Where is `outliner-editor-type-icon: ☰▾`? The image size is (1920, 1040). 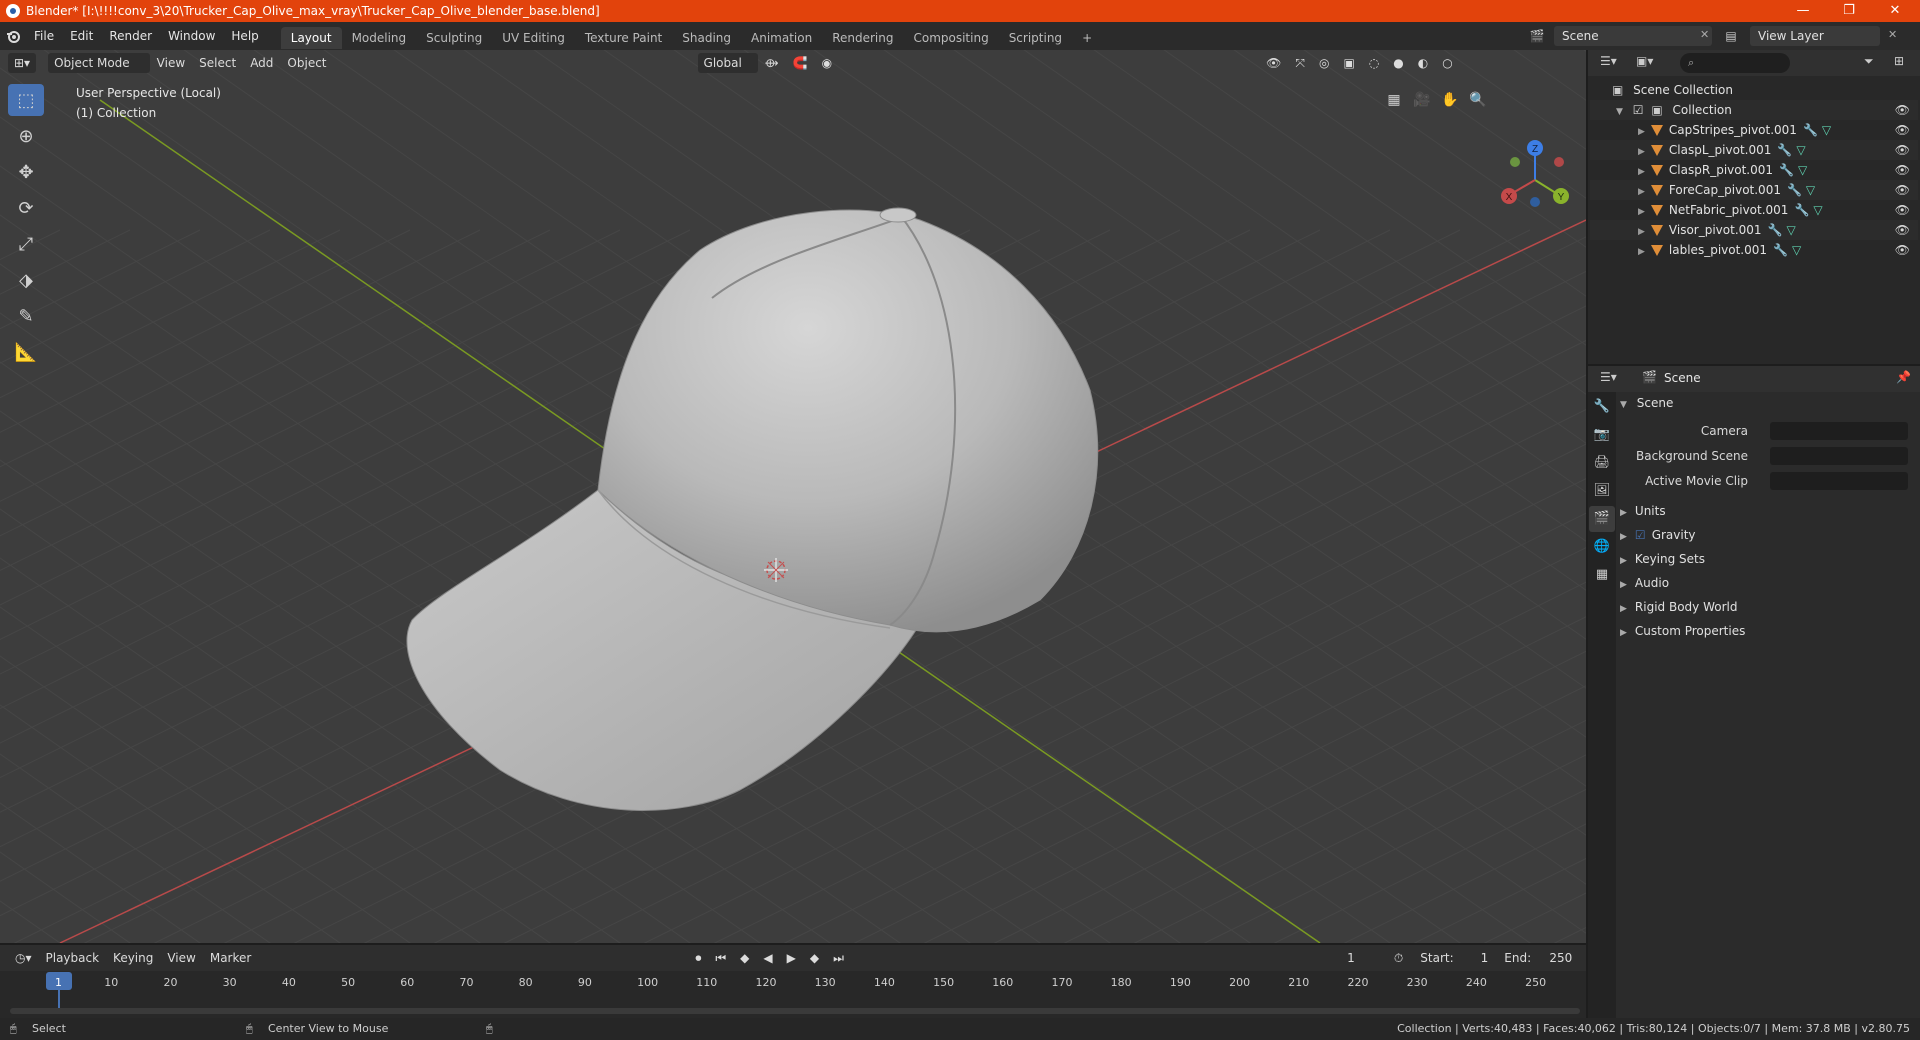 outliner-editor-type-icon: ☰▾ is located at coordinates (1608, 61).